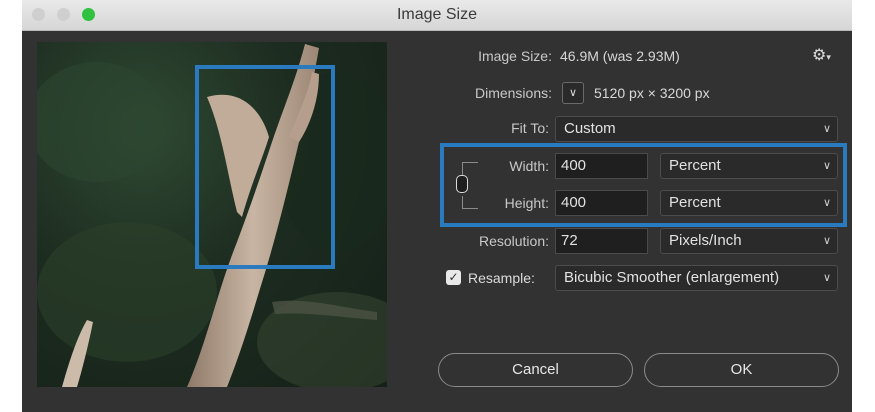 The width and height of the screenshot is (875, 412). Describe the element at coordinates (601, 203) in the screenshot. I see `height-input: 400` at that location.